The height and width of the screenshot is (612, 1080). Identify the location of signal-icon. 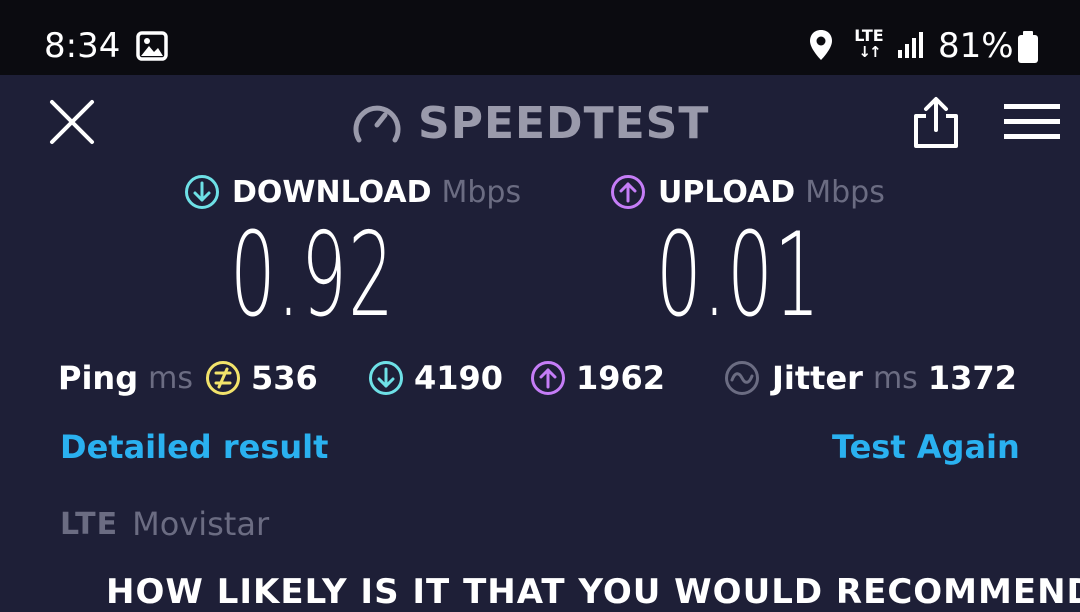
(911, 45).